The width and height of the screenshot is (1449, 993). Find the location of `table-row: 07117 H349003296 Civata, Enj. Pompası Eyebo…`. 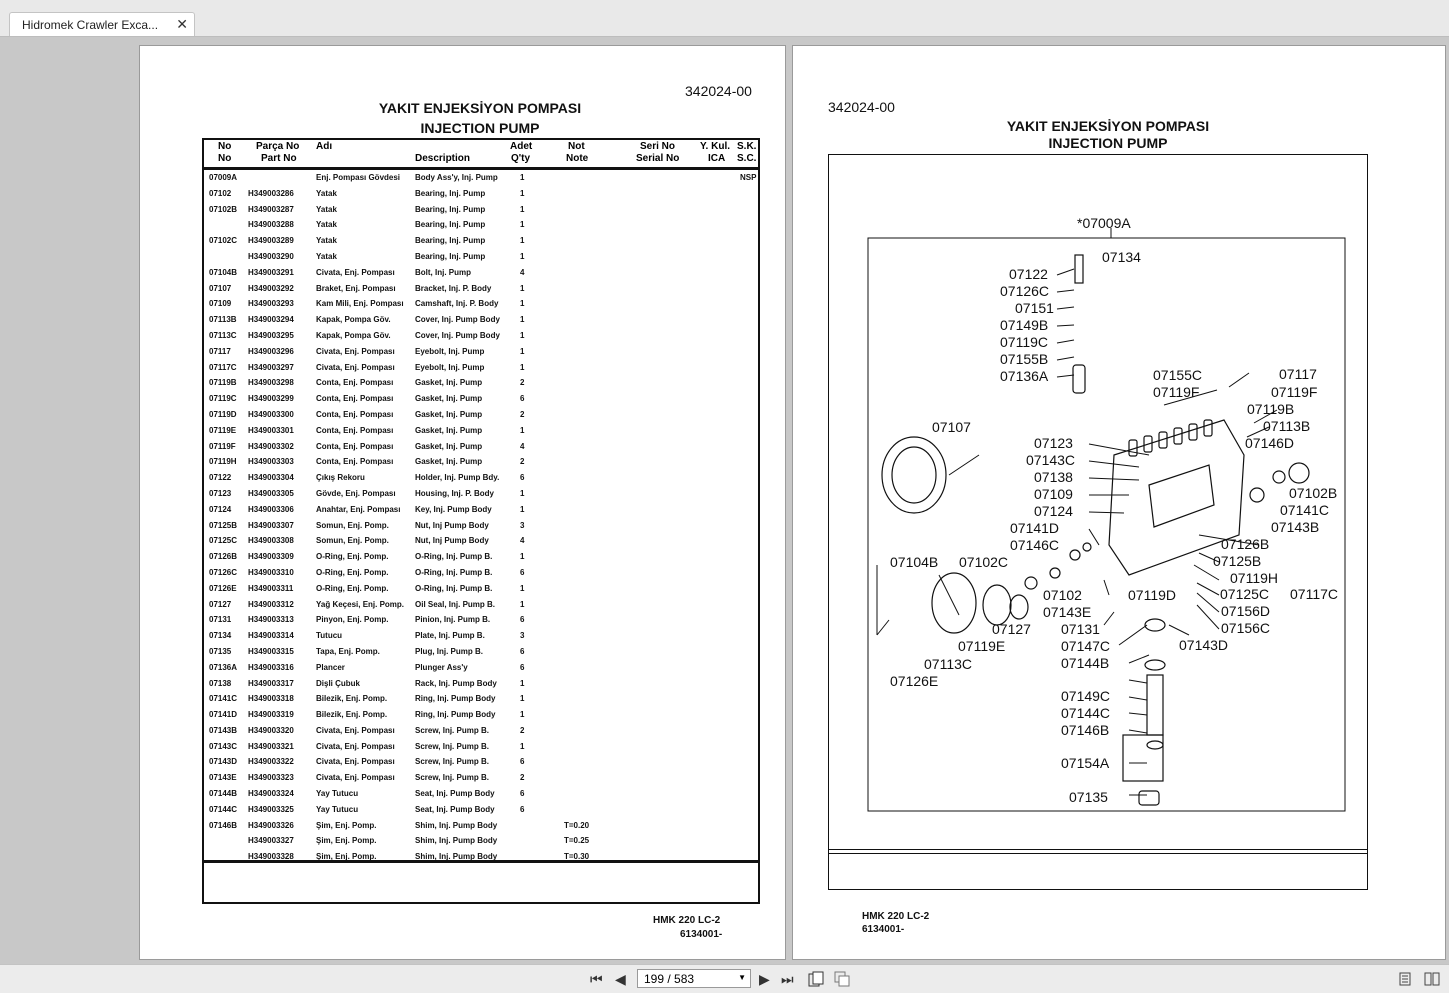

table-row: 07117 H349003296 Civata, Enj. Pompası Eyebo… is located at coordinates (481, 352).